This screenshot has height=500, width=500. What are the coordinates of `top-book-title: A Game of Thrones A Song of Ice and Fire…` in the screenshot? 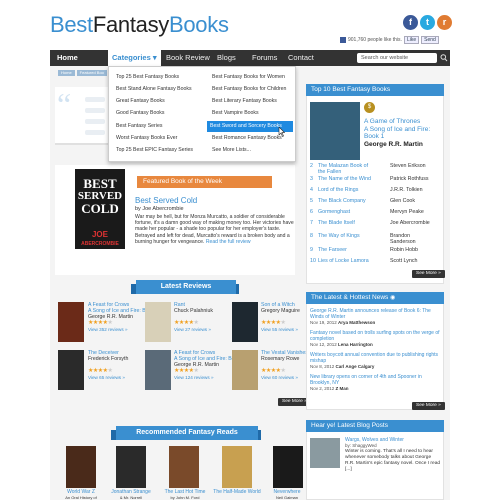 It's located at (403, 129).